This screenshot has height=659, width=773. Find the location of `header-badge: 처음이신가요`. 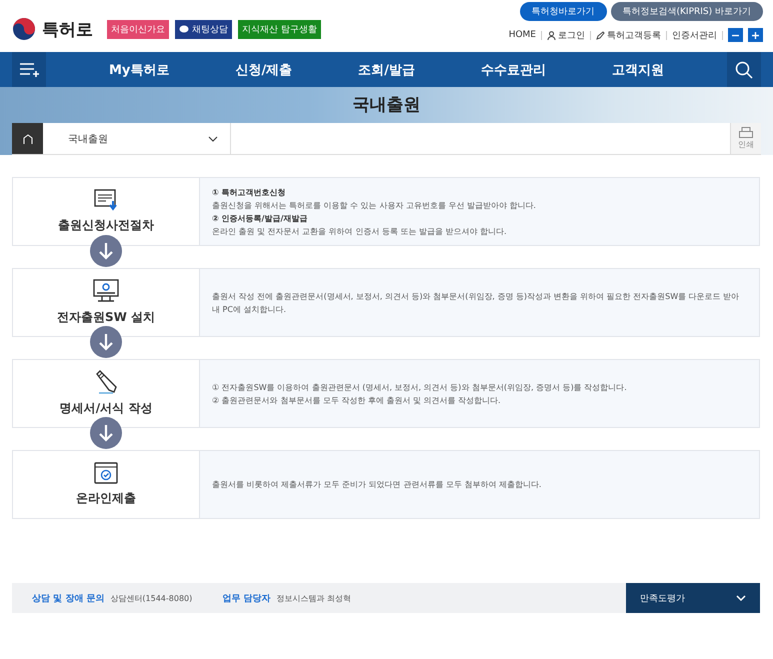

header-badge: 처음이신가요 is located at coordinates (138, 29).